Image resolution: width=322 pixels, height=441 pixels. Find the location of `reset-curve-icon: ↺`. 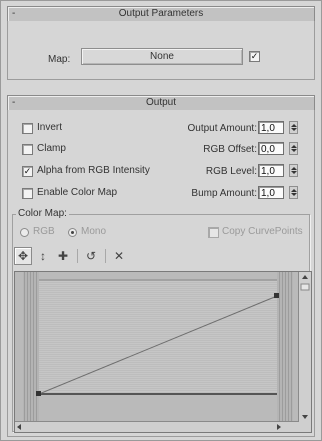

reset-curve-icon: ↺ is located at coordinates (91, 256).